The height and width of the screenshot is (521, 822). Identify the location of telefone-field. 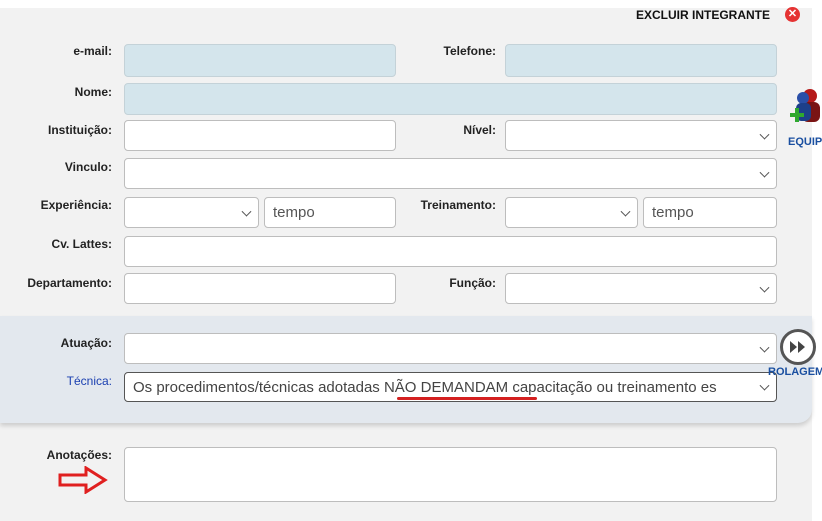
(641, 60).